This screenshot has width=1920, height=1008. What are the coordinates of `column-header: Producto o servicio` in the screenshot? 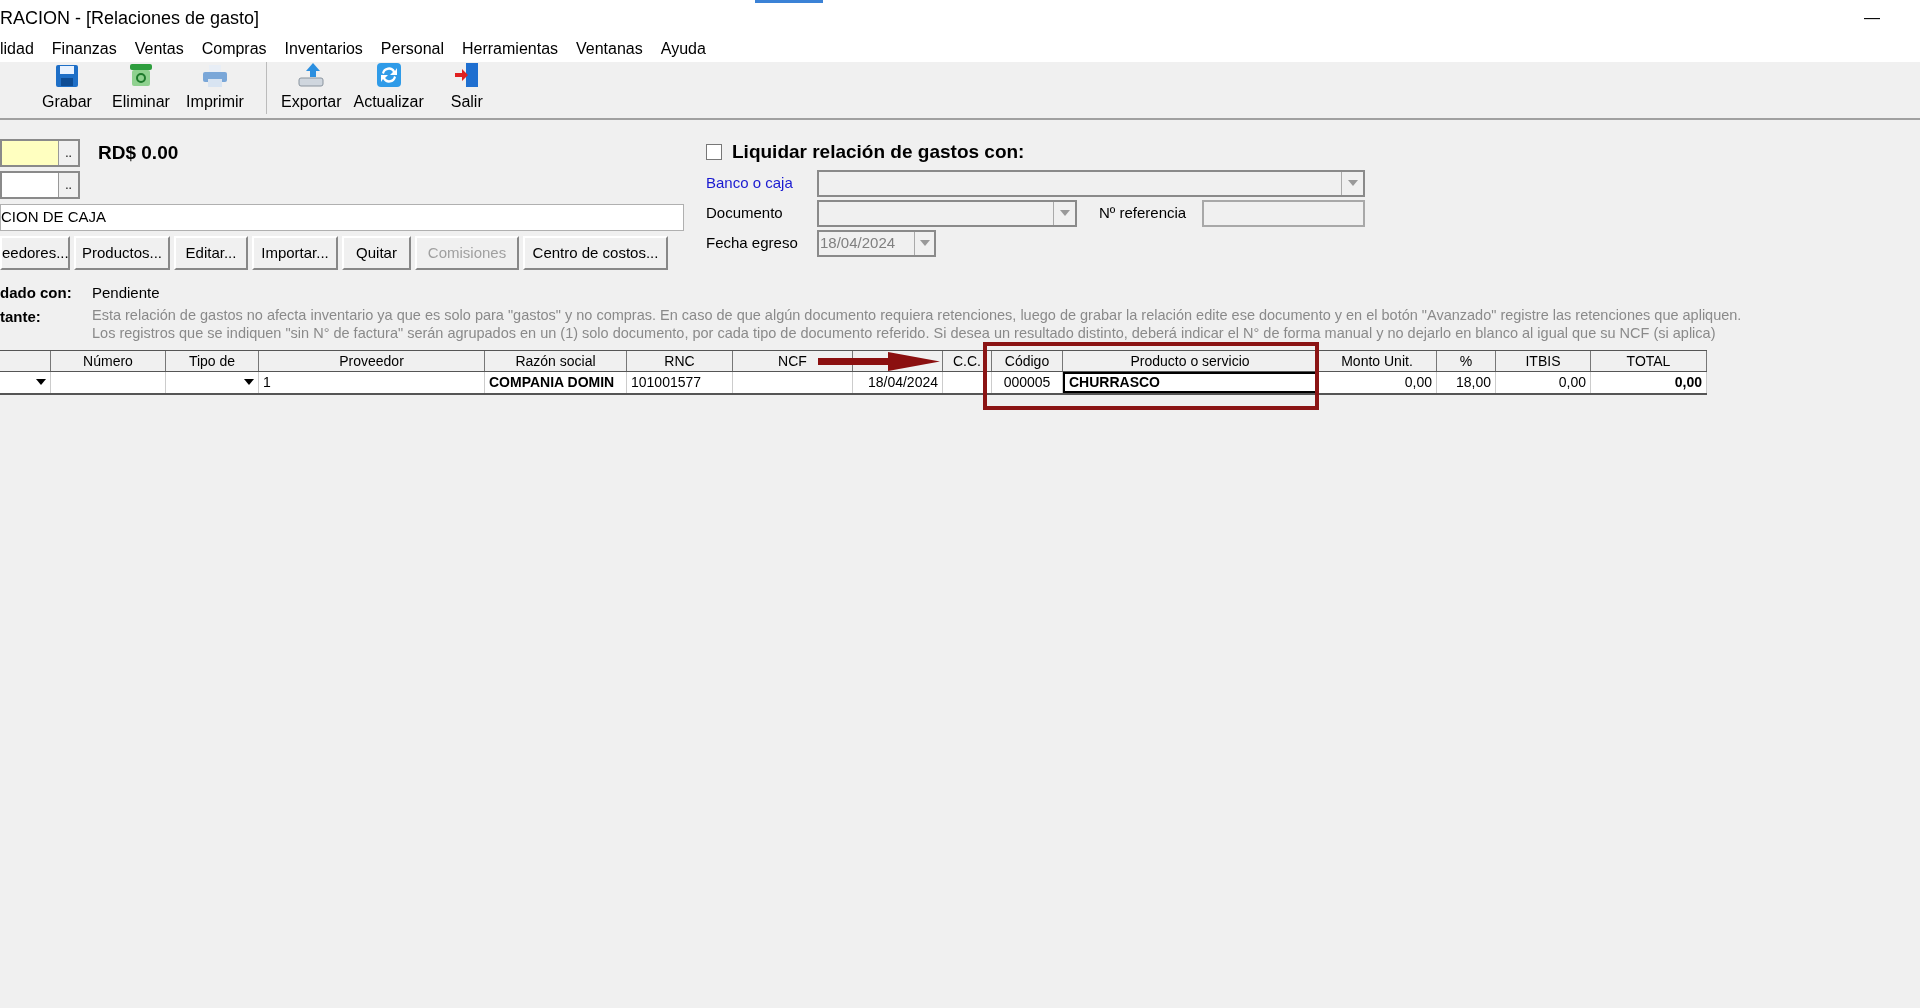 It's located at (1190, 360).